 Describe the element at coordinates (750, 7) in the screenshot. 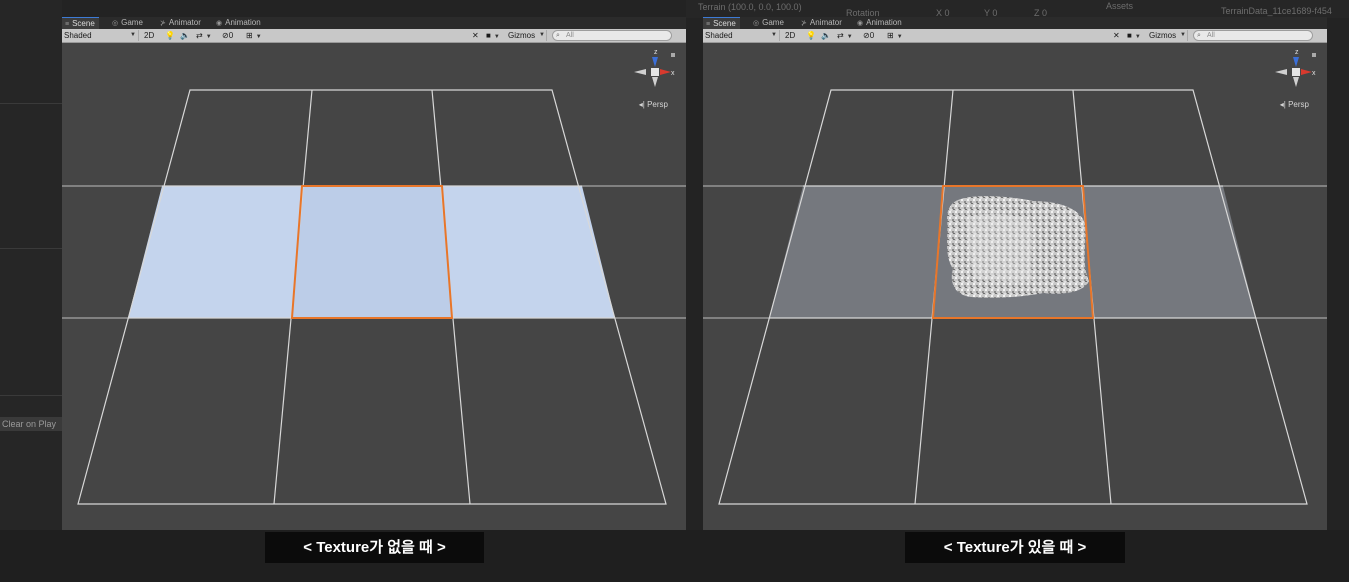

I see `inspector-fragment: Terrain (100.0, 0.0, 100.0)` at that location.